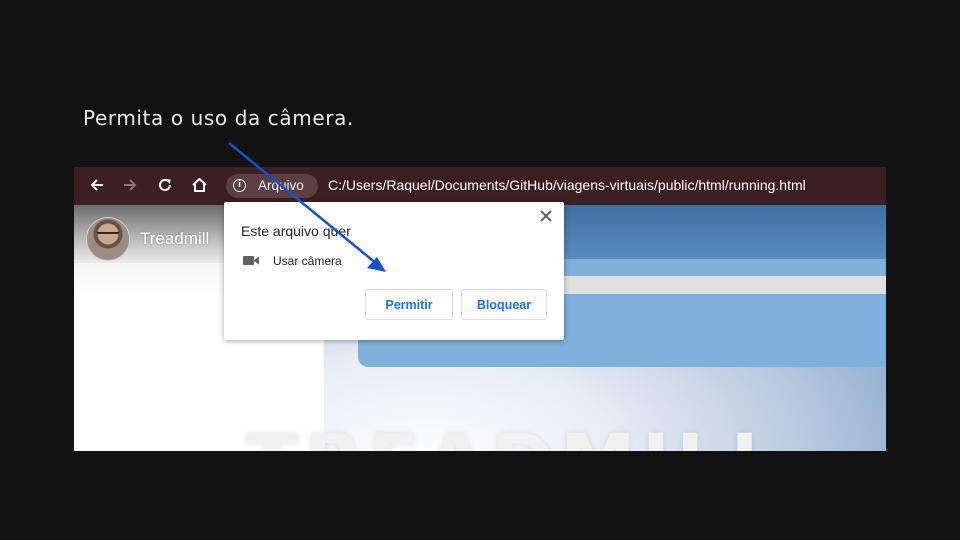 The image size is (960, 540). What do you see at coordinates (515, 434) in the screenshot?
I see `hero-text: TREADMILL` at bounding box center [515, 434].